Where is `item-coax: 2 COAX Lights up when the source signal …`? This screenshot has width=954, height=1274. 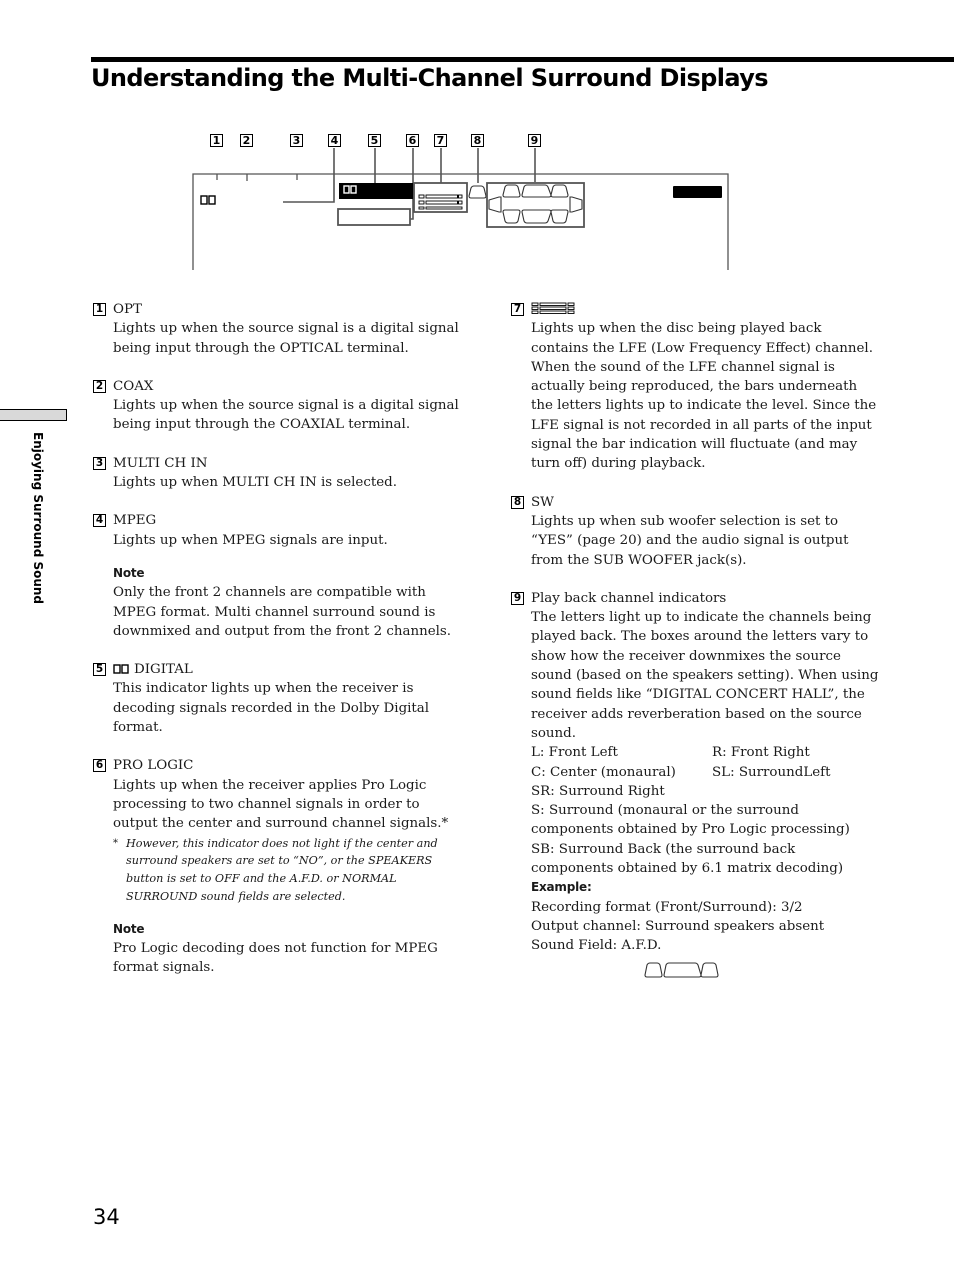 item-coax: 2 COAX Lights up when the source signal … is located at coordinates (278, 406).